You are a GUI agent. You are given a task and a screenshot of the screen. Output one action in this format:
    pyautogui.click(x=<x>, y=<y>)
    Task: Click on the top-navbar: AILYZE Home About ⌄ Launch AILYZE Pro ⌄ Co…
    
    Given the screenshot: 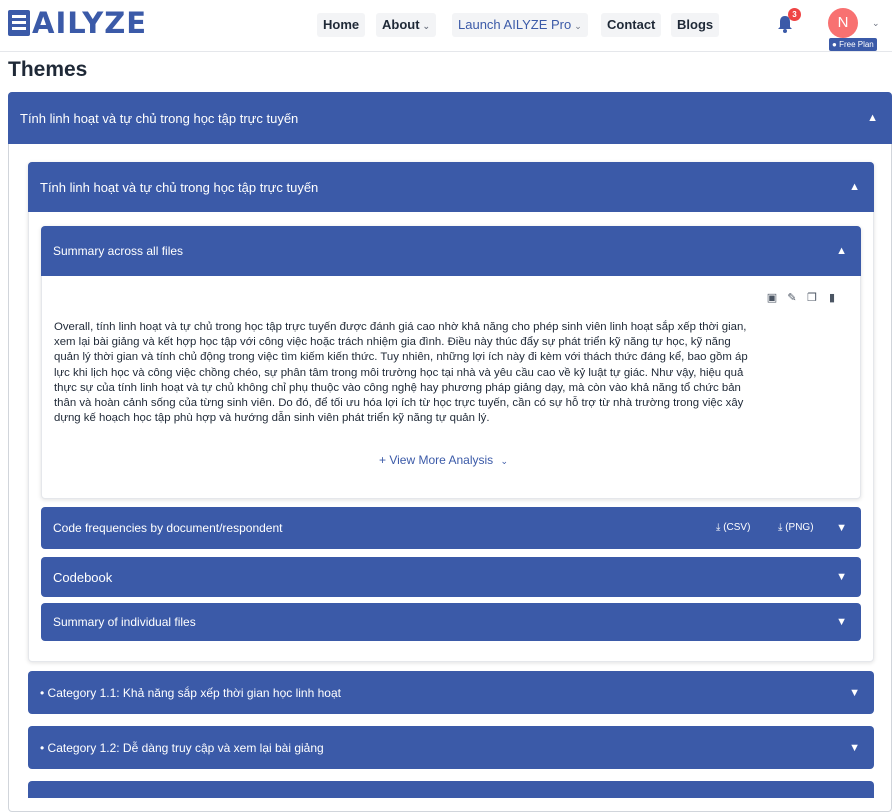 What is the action you would take?
    pyautogui.click(x=446, y=26)
    